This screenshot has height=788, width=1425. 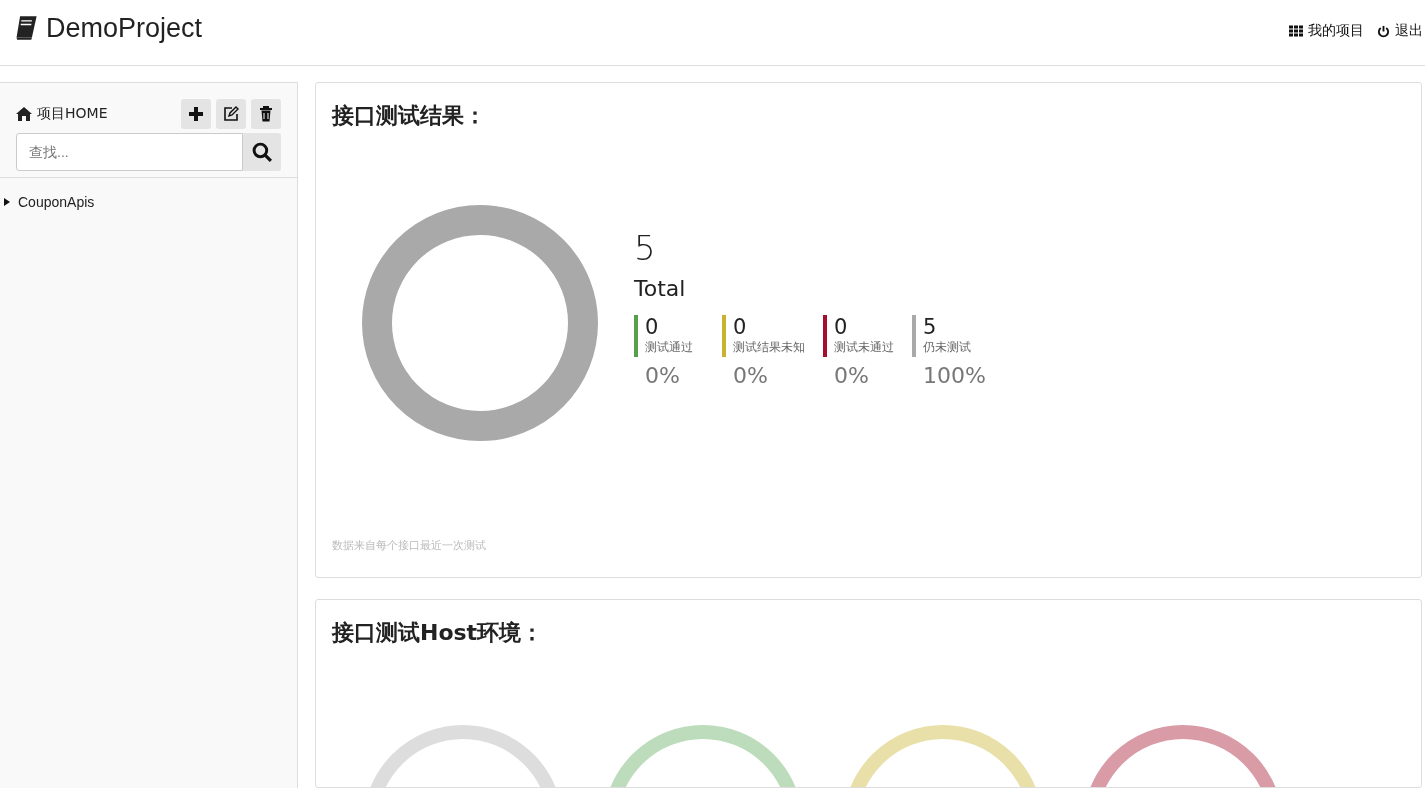 What do you see at coordinates (954, 375) in the screenshot?
I see `stat-percent: 100%` at bounding box center [954, 375].